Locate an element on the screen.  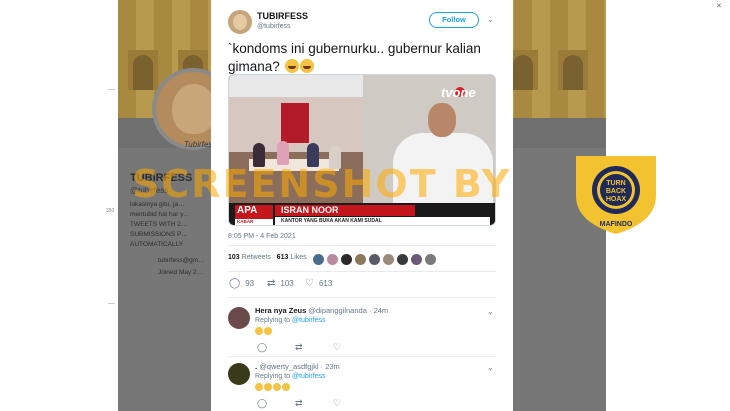
channel-logo: tvone is located at coordinates (458, 92).